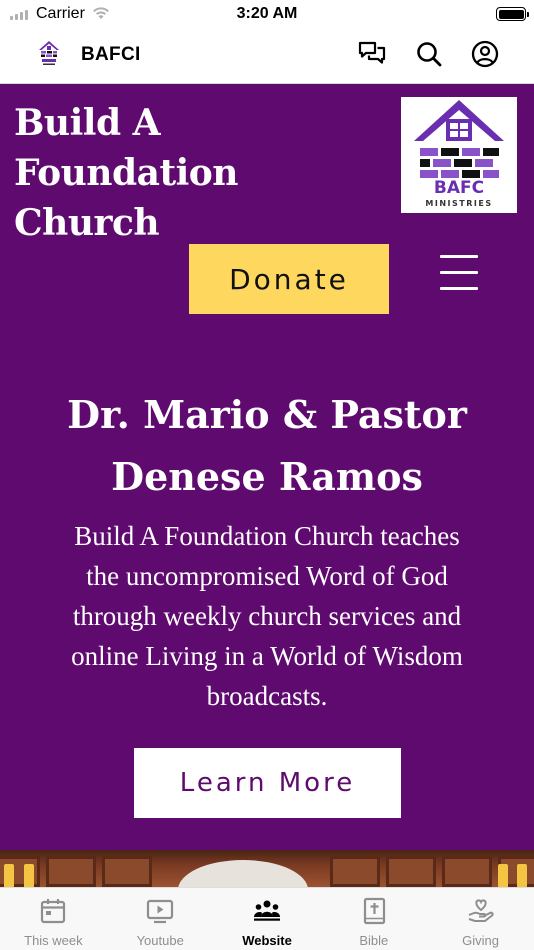  What do you see at coordinates (267, 55) in the screenshot?
I see `app-header: BAFCI` at bounding box center [267, 55].